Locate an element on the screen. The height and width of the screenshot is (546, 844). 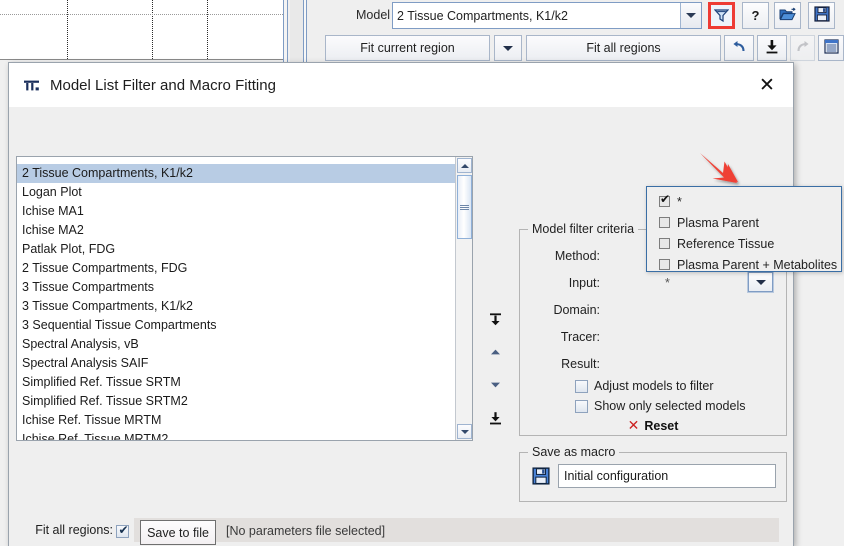
macro-name-input: Initial configuration is located at coordinates (667, 476).